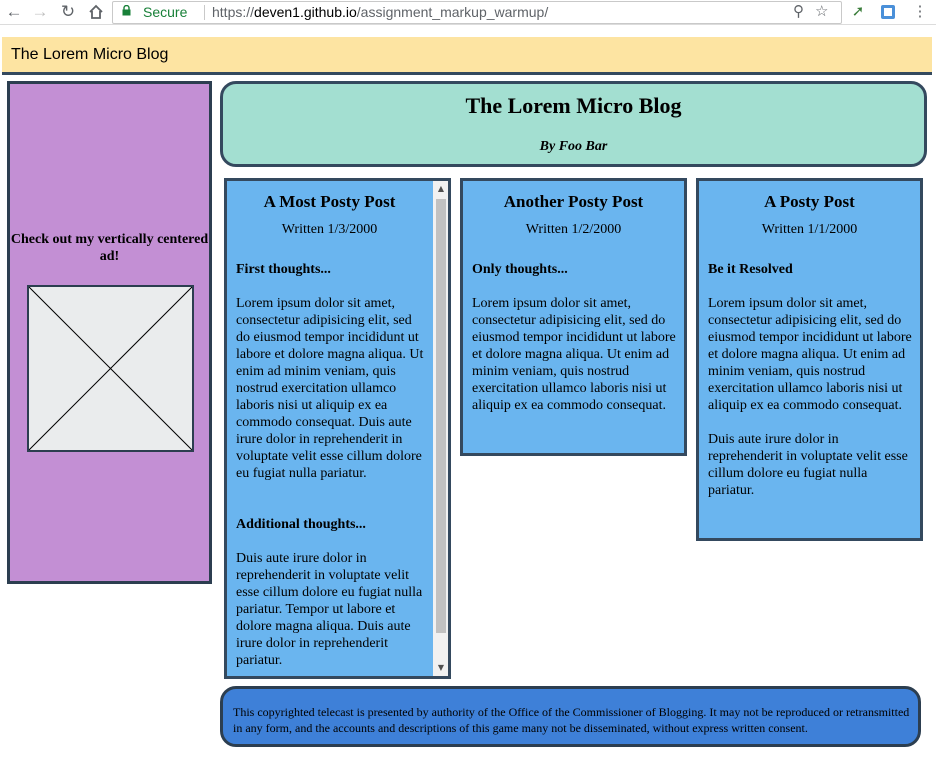 This screenshot has width=936, height=765. What do you see at coordinates (329, 201) in the screenshot?
I see `post-title: A Most Posty Post` at bounding box center [329, 201].